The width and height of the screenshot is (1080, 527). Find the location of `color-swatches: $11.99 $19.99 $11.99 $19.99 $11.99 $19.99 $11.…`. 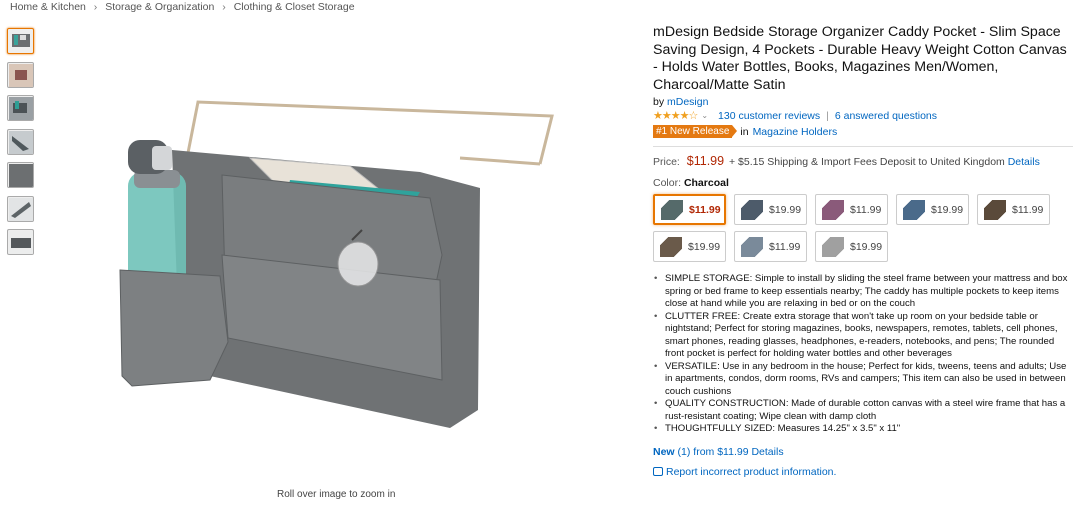

color-swatches: $11.99 $19.99 $11.99 $19.99 $11.99 $19.99 $11.… is located at coordinates (863, 231).